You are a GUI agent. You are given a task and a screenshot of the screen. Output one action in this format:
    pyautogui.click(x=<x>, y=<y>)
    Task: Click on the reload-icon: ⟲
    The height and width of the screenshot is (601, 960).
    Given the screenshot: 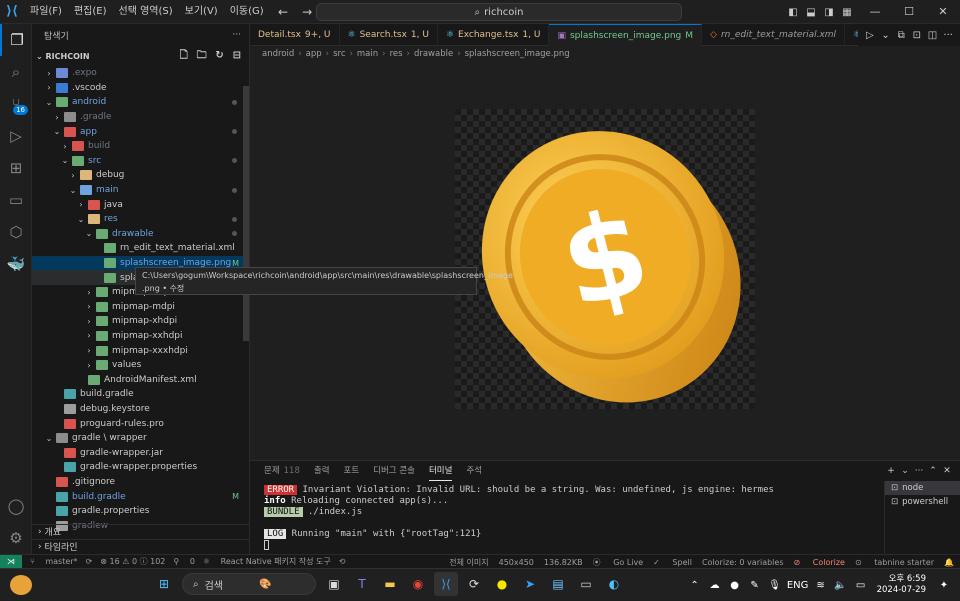 What is the action you would take?
    pyautogui.click(x=342, y=561)
    